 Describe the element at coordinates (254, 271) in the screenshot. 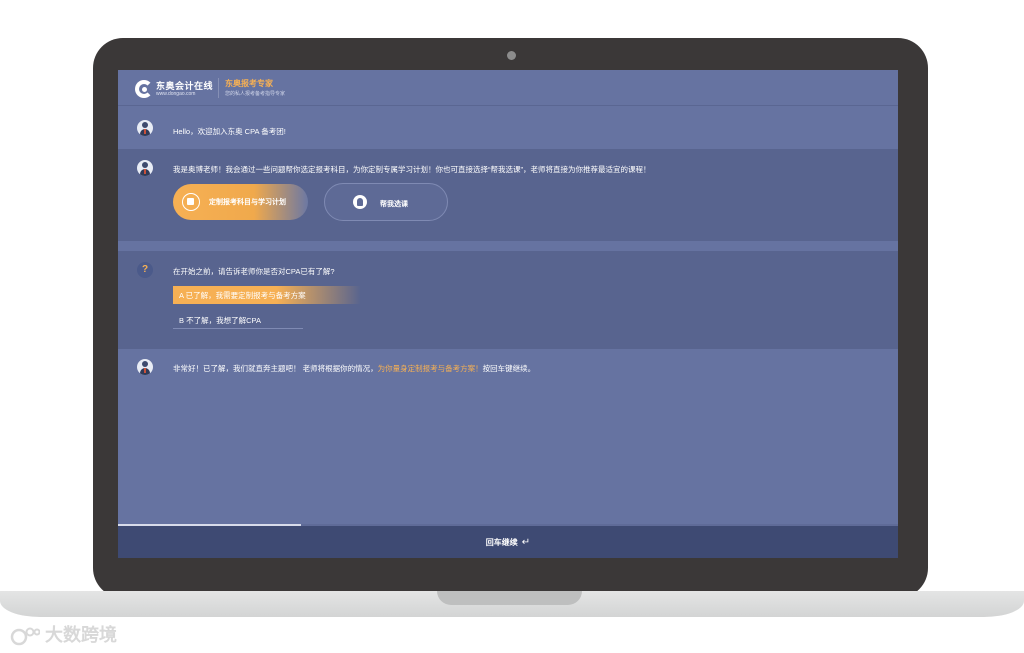

I see `question-message: 在开始之前，请告诉老师你是否对CPA已有了解?` at that location.